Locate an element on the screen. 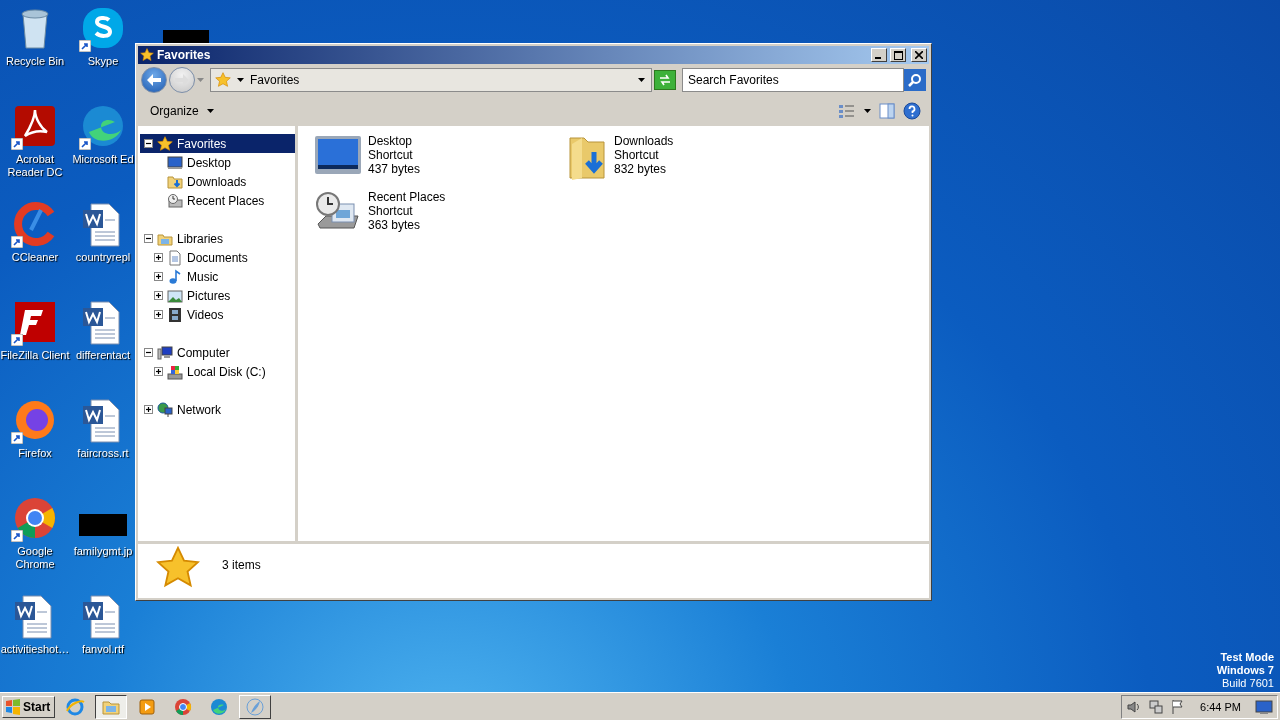 The width and height of the screenshot is (1280, 720). help-button is located at coordinates (912, 111).